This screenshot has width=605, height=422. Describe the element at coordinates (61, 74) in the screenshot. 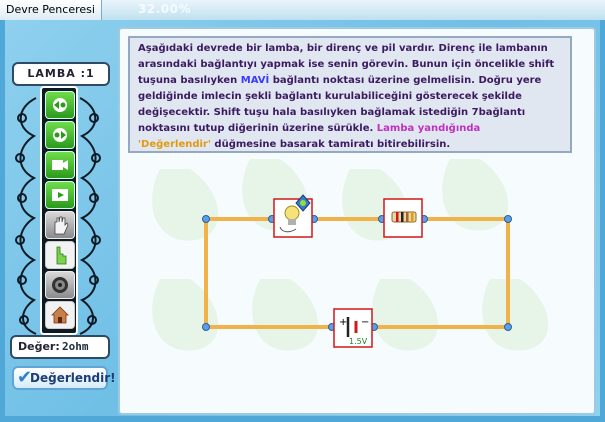

I see `lamp-count-label: LAMBA :1` at that location.